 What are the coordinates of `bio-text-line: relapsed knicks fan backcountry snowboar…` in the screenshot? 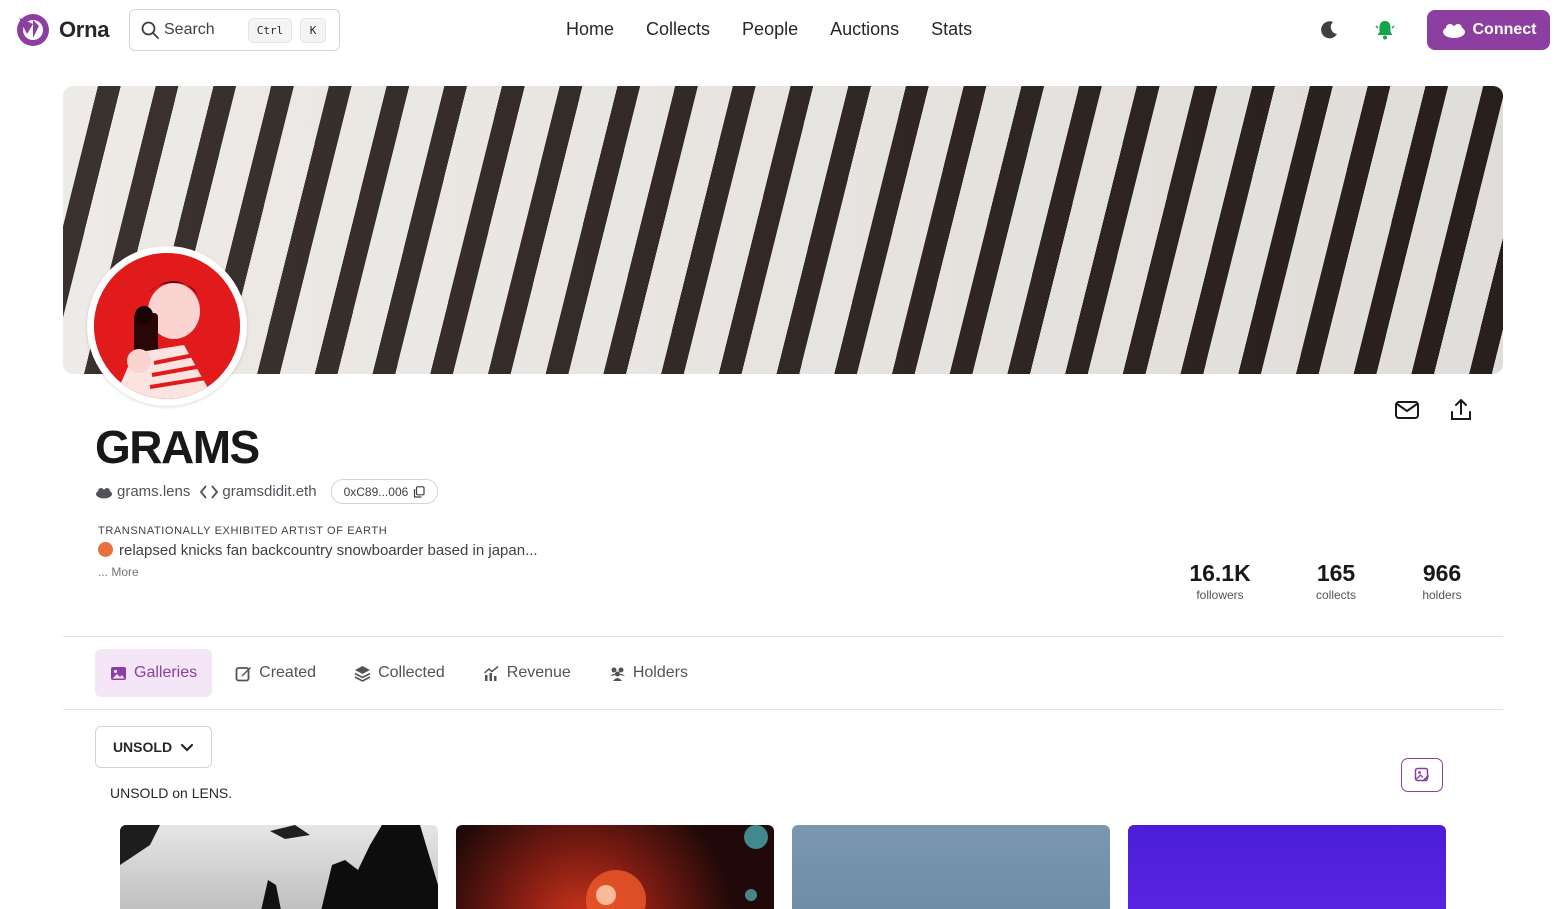 It's located at (318, 550).